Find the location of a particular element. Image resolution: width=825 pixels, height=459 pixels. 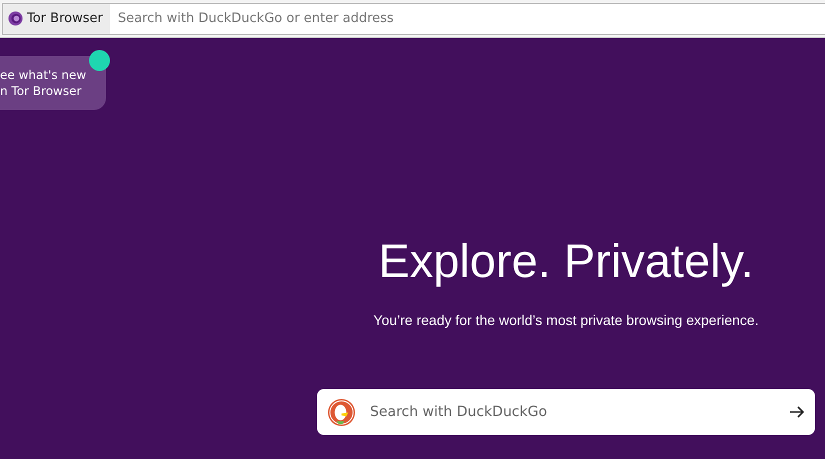

arrow-right-icon is located at coordinates (797, 412).